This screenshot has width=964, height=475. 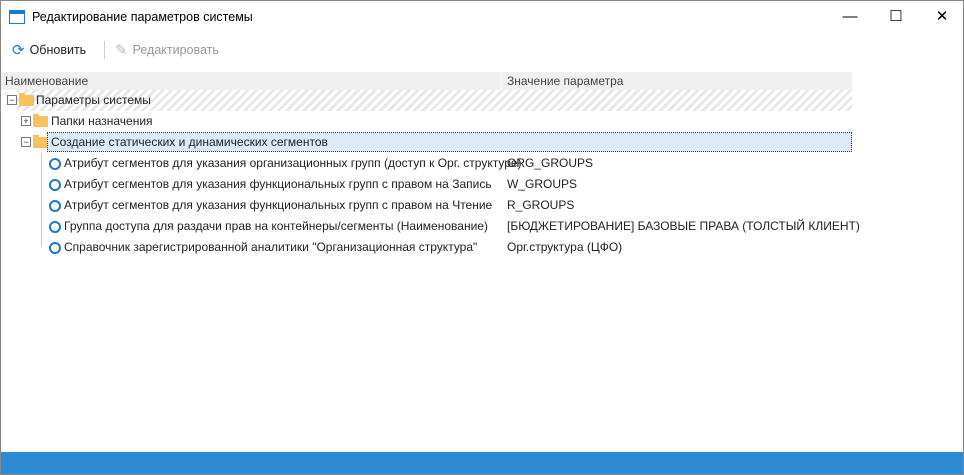 What do you see at coordinates (850, 17) in the screenshot?
I see `minimize-button: —` at bounding box center [850, 17].